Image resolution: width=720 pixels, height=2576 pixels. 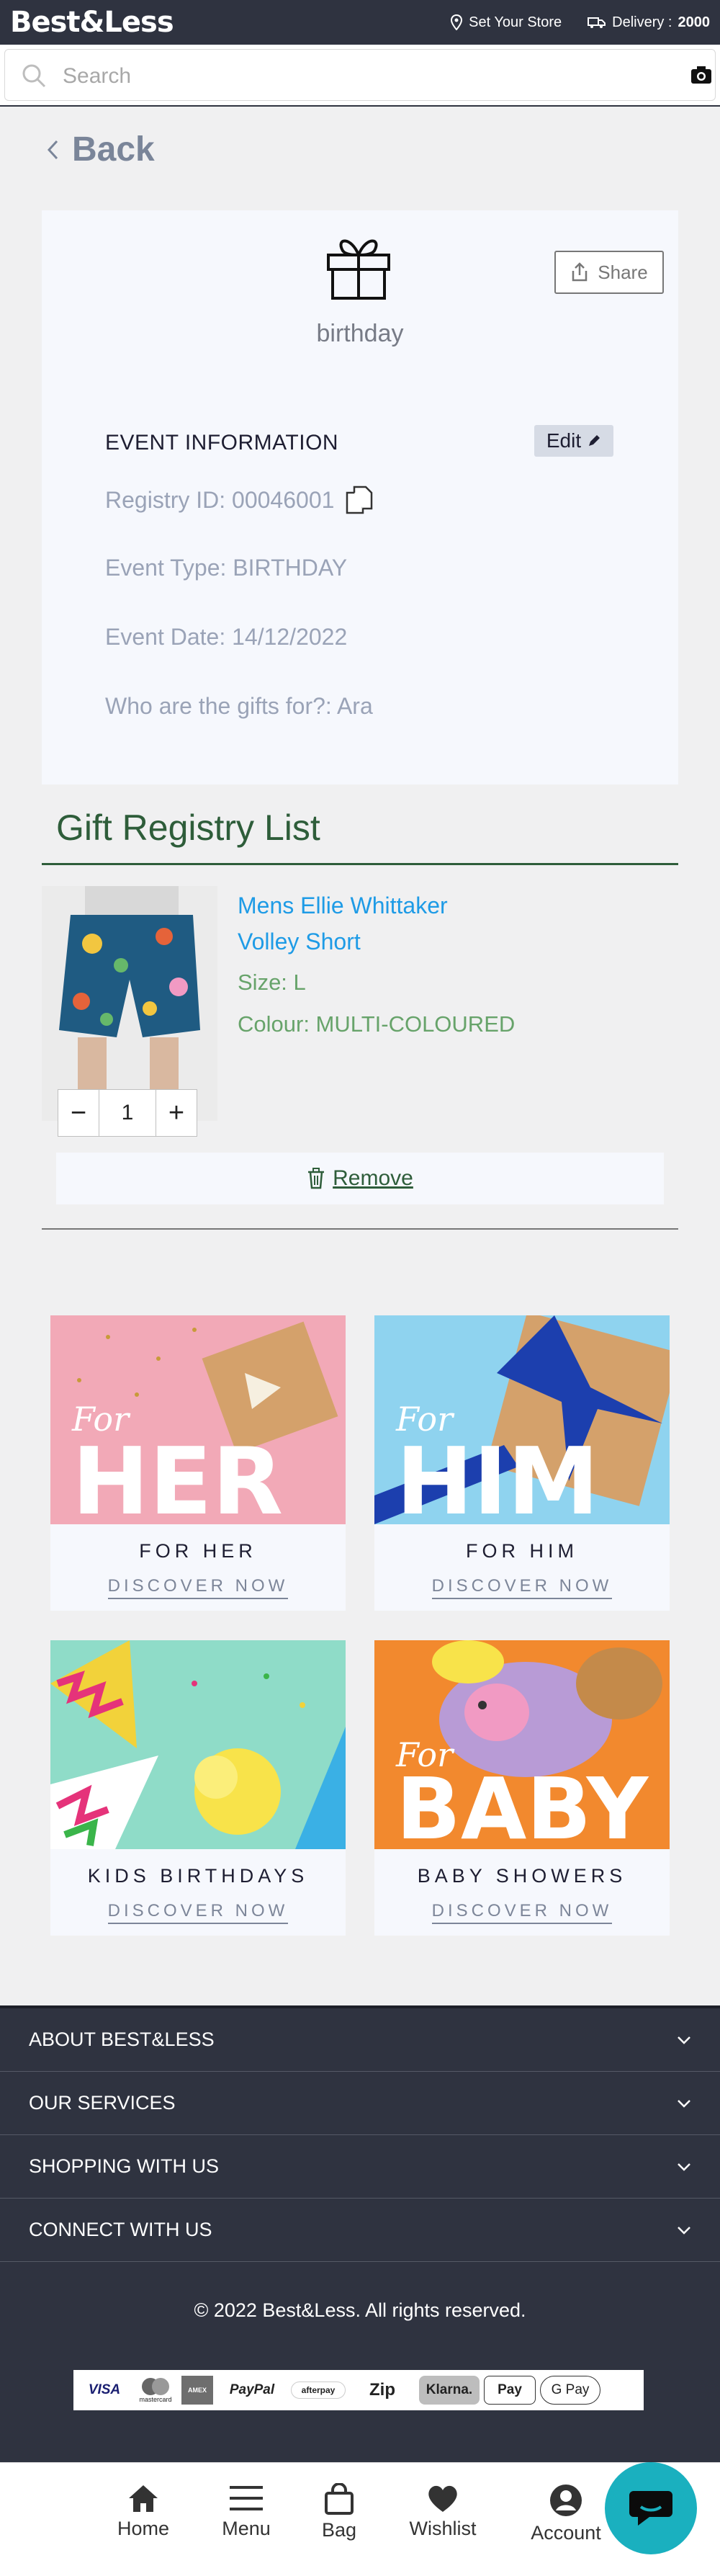 What do you see at coordinates (104, 2389) in the screenshot?
I see `visa-logo: VISA` at bounding box center [104, 2389].